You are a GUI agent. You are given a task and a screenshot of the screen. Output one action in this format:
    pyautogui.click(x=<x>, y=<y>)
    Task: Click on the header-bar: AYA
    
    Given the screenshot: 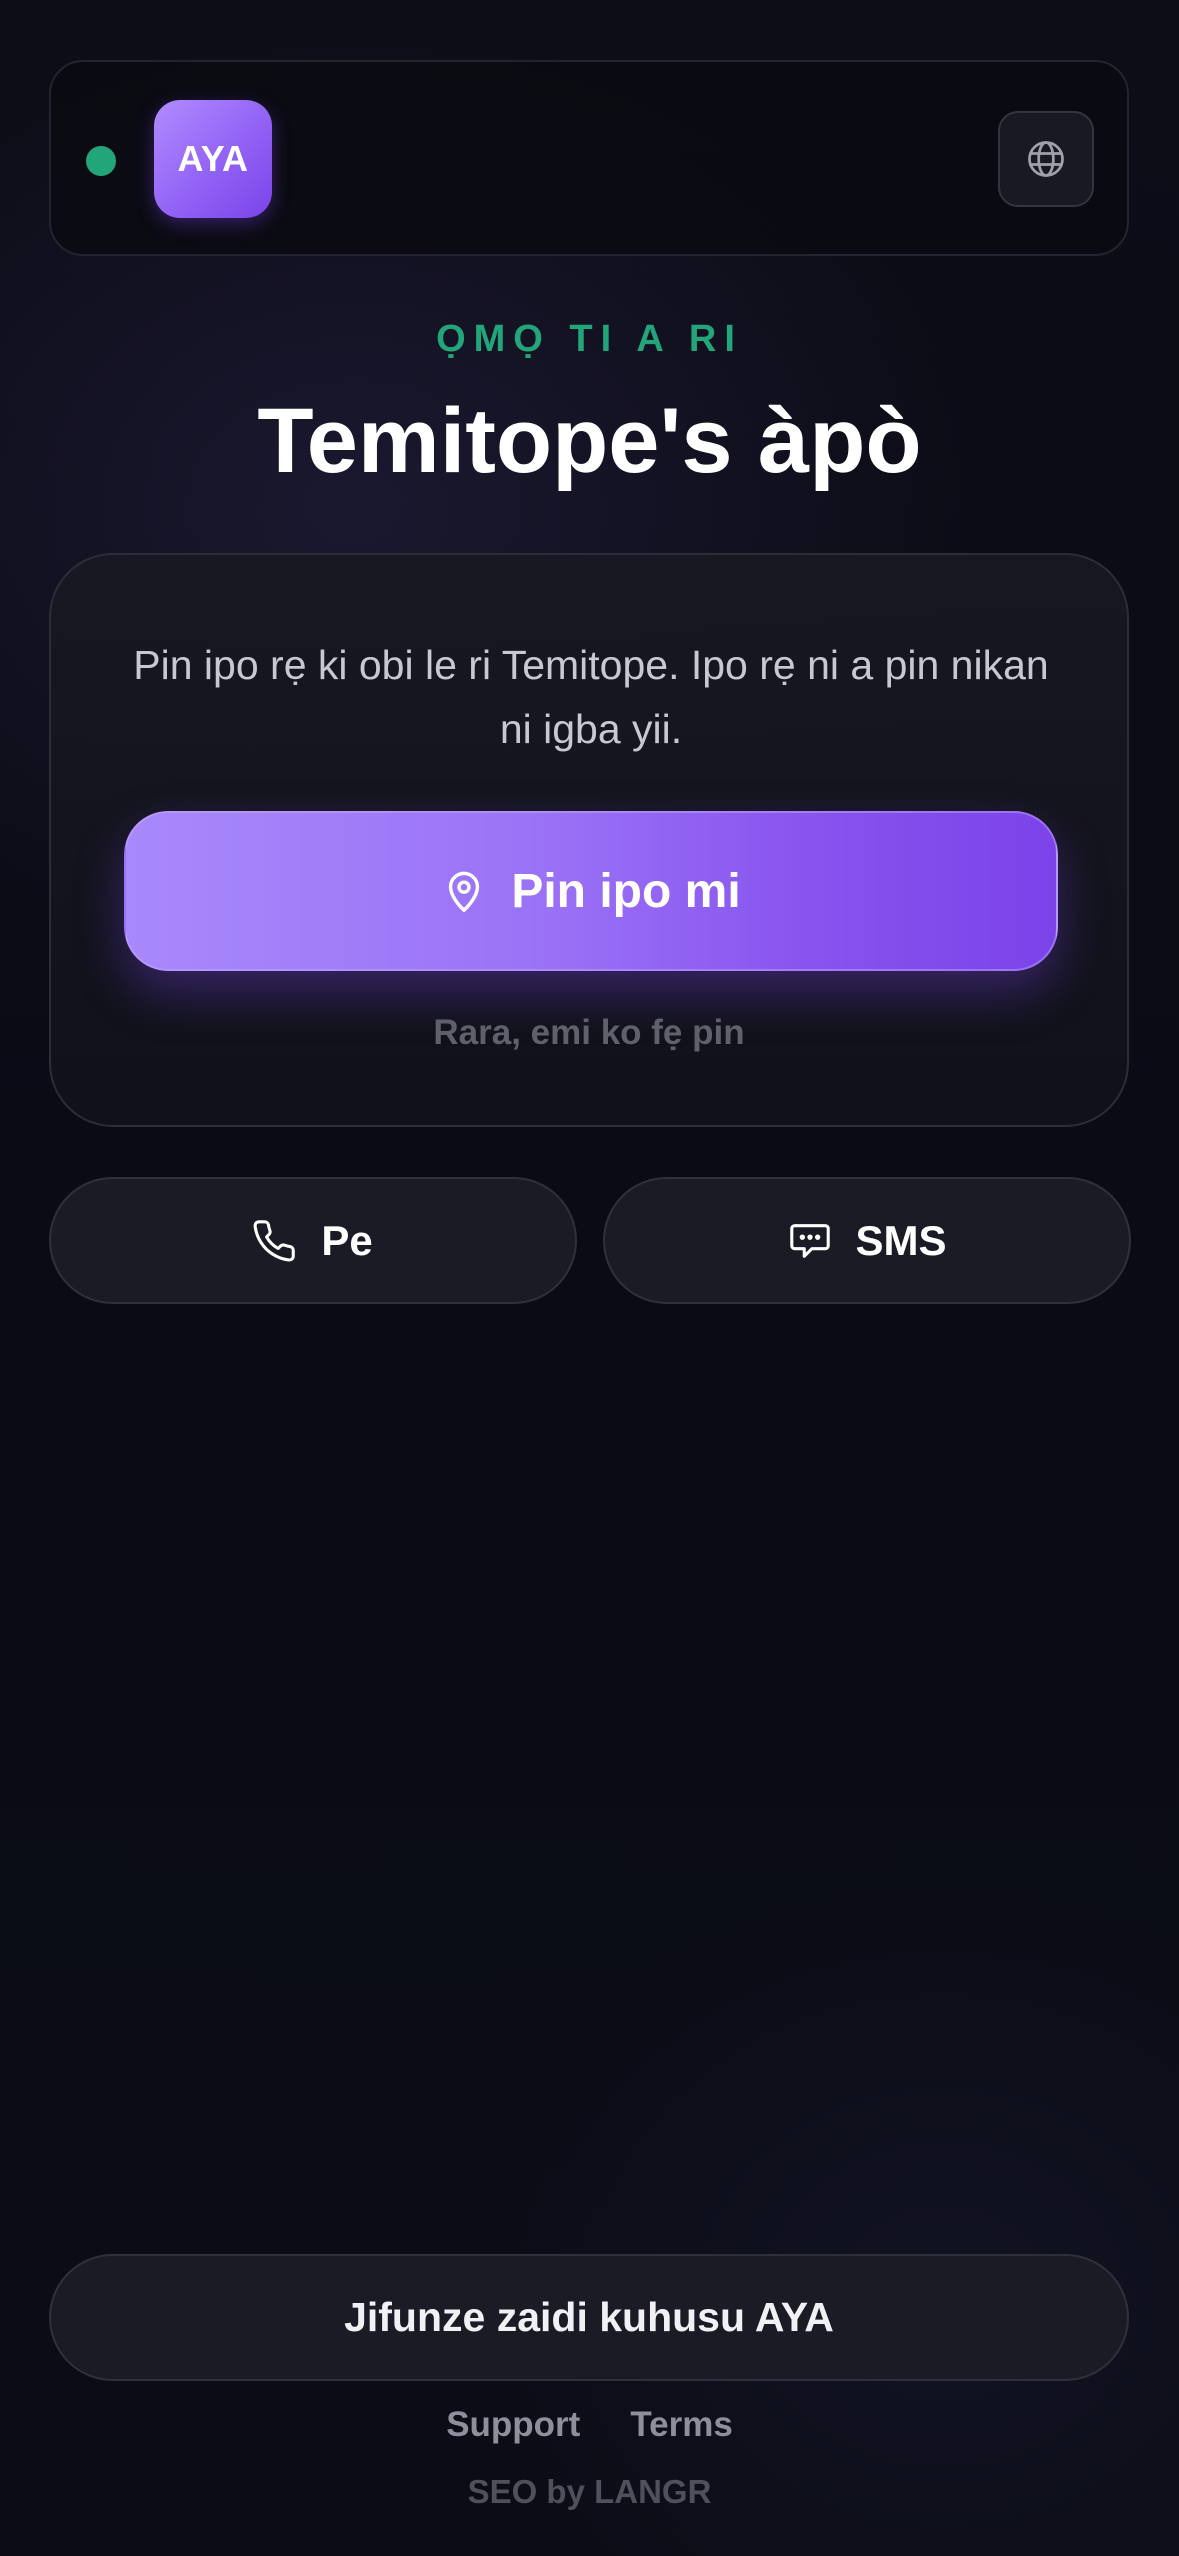 What is the action you would take?
    pyautogui.click(x=589, y=158)
    